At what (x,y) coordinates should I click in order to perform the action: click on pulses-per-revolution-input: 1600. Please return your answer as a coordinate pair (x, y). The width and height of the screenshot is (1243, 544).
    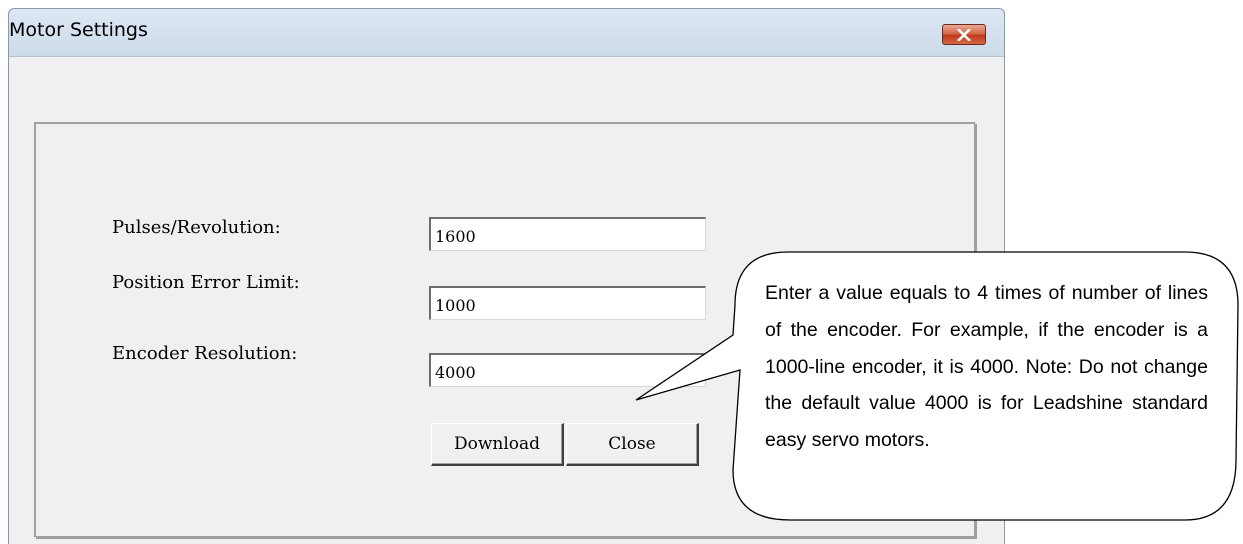
    Looking at the image, I should click on (567, 234).